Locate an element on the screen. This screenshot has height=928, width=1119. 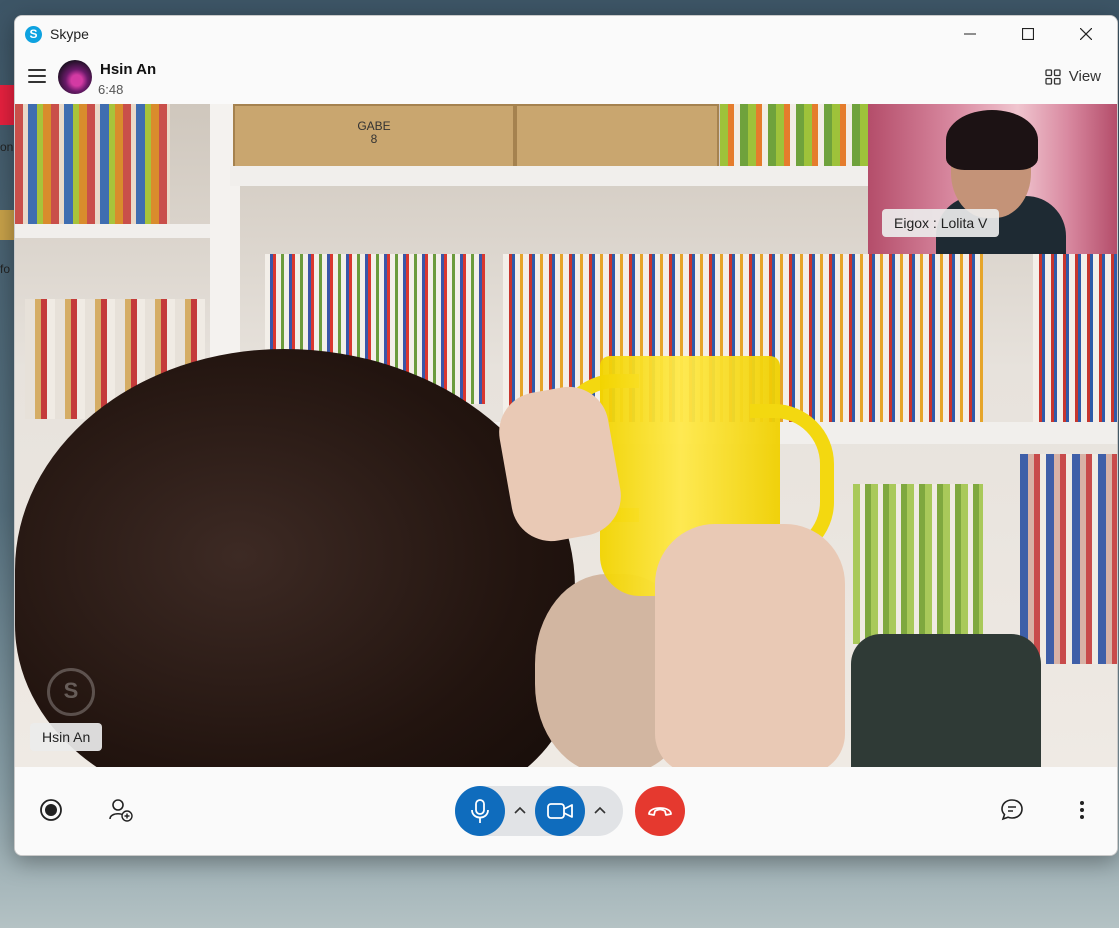
microphone-icon is located at coordinates (480, 811).